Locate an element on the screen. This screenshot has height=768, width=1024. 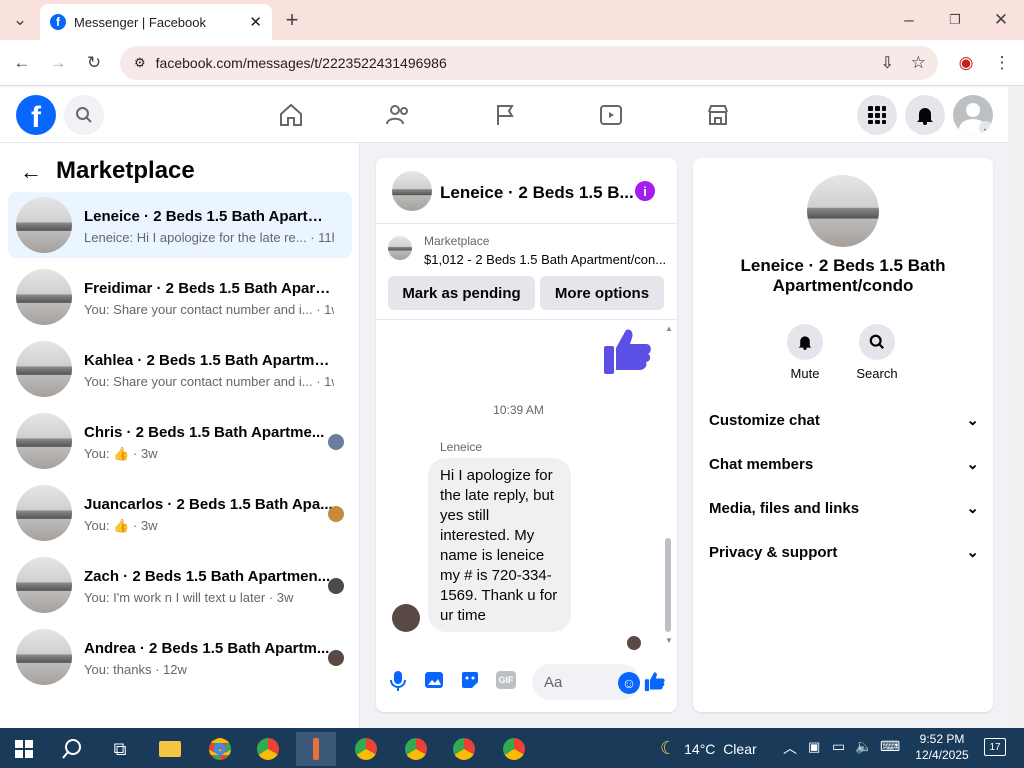
chat-members-section: Chat members ⌄ is located at coordinates (844, 464).